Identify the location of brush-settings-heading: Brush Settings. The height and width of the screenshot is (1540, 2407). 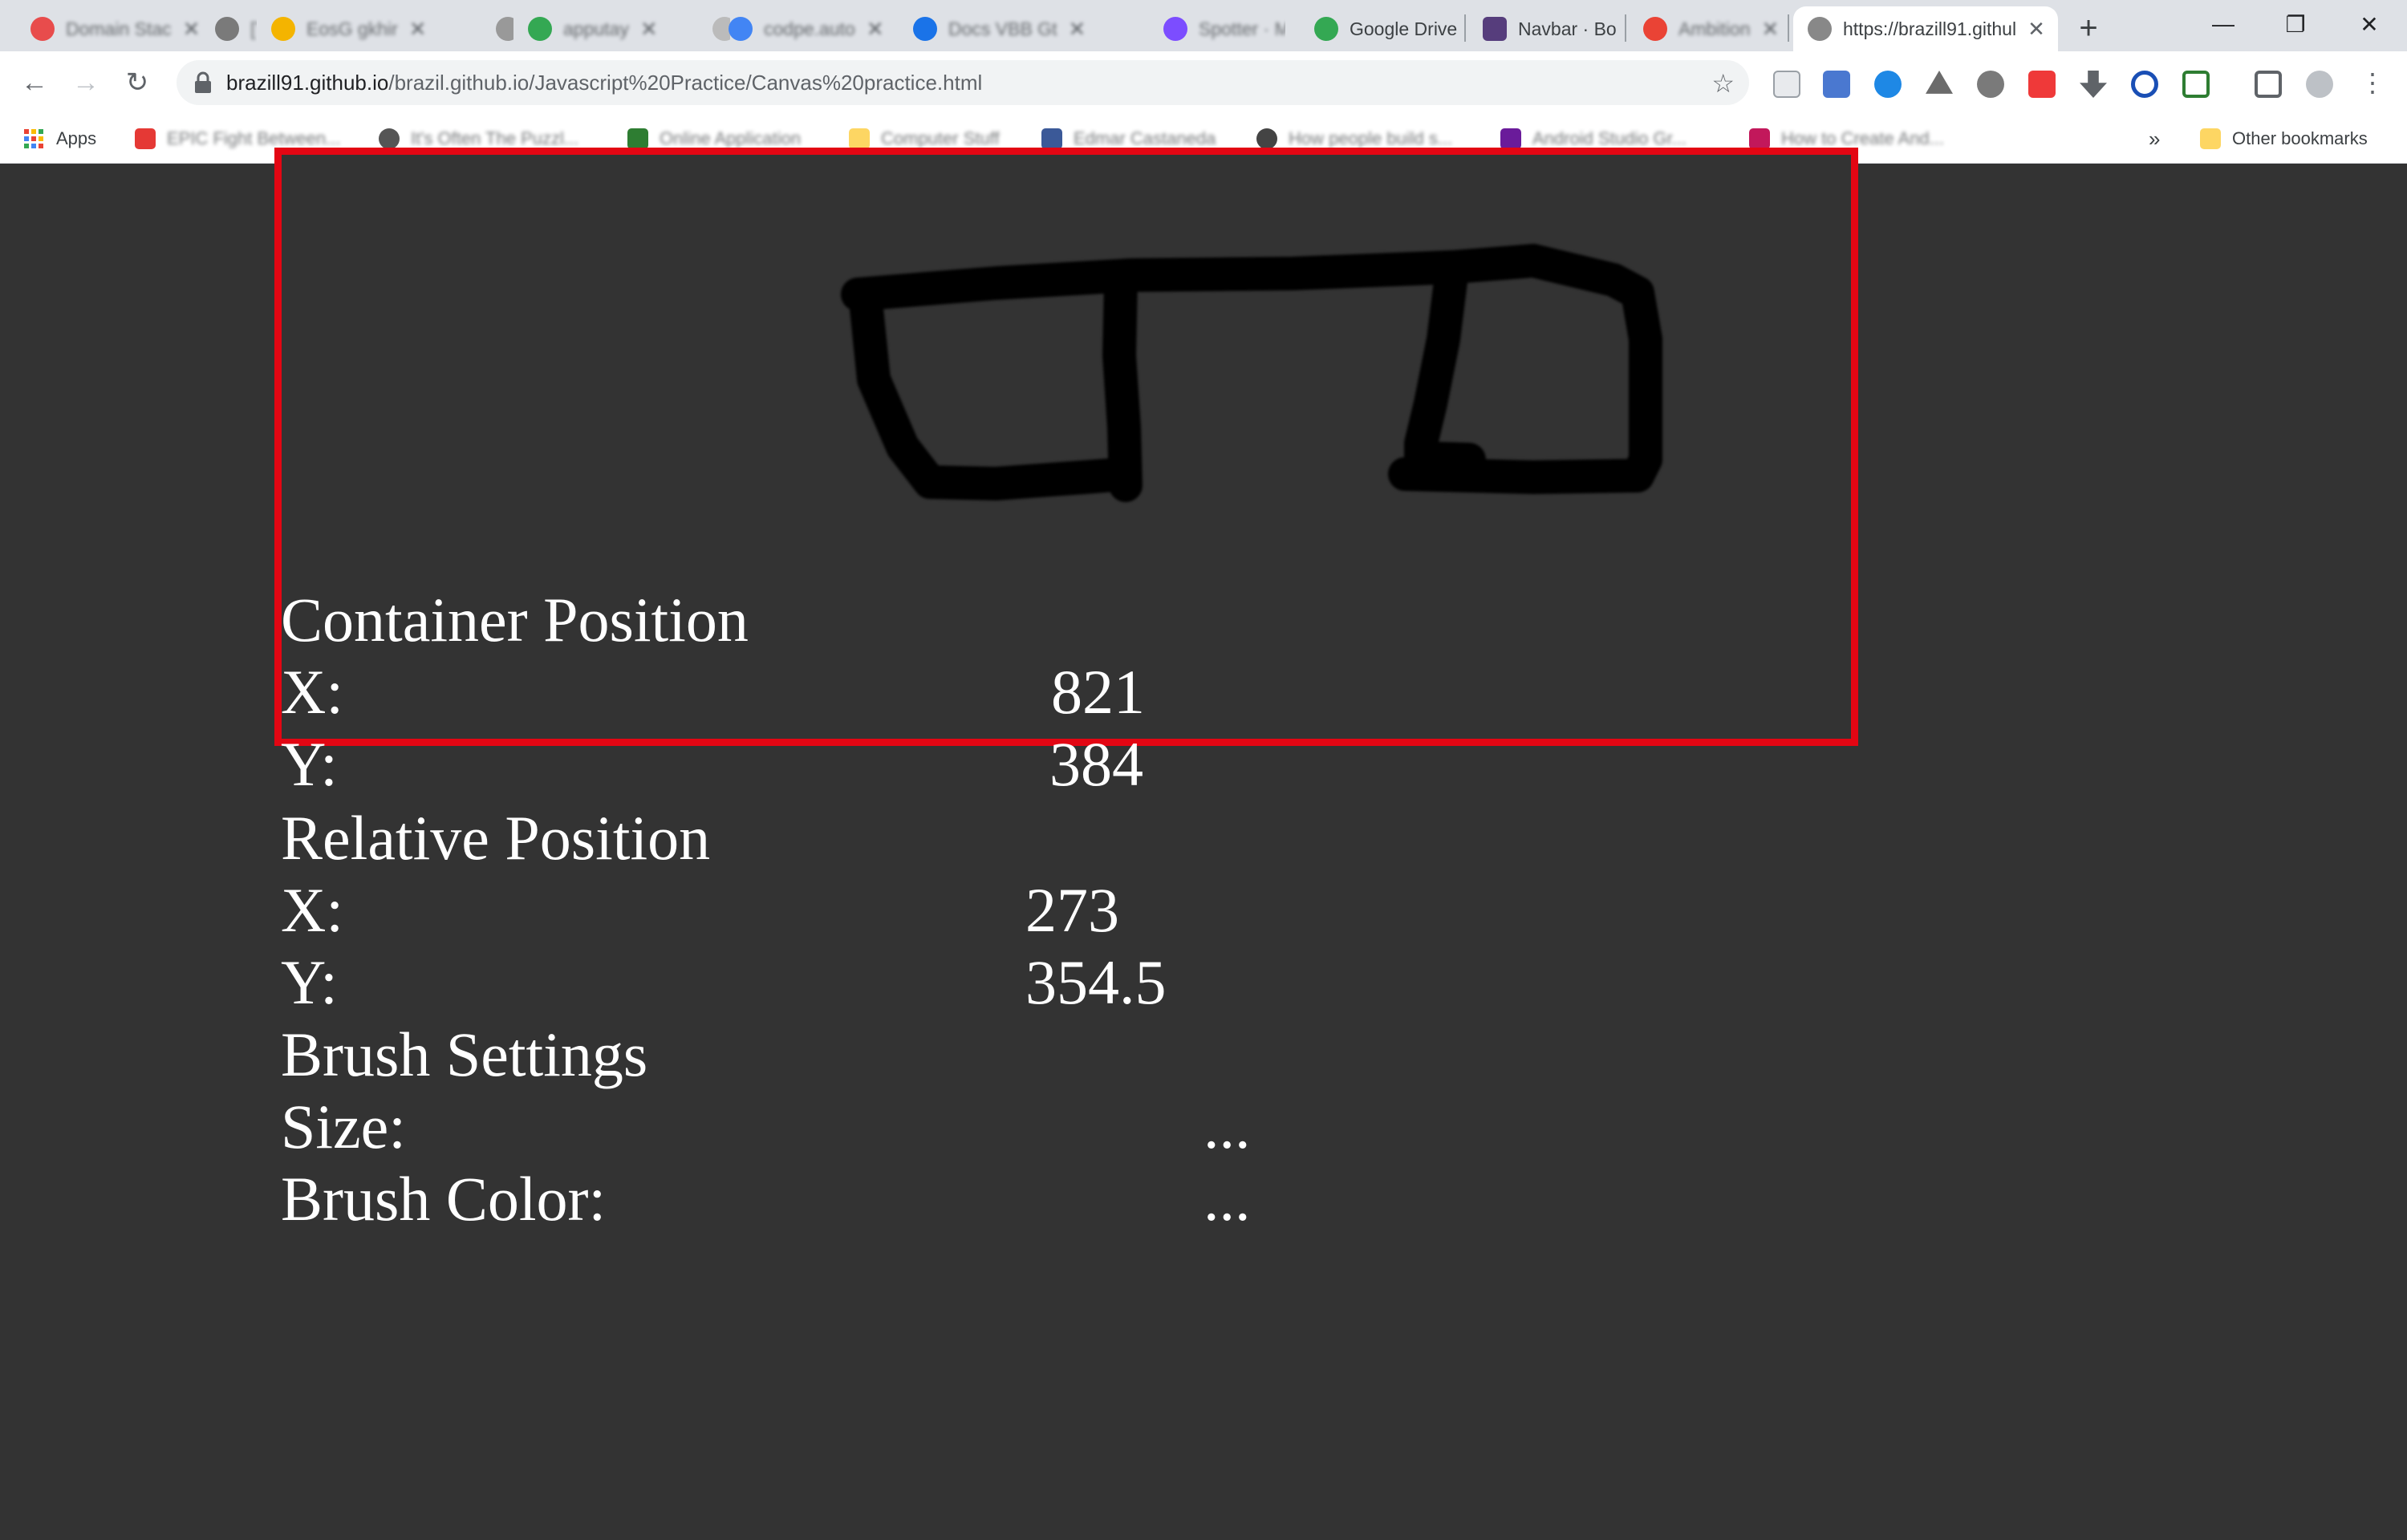
(465, 1054).